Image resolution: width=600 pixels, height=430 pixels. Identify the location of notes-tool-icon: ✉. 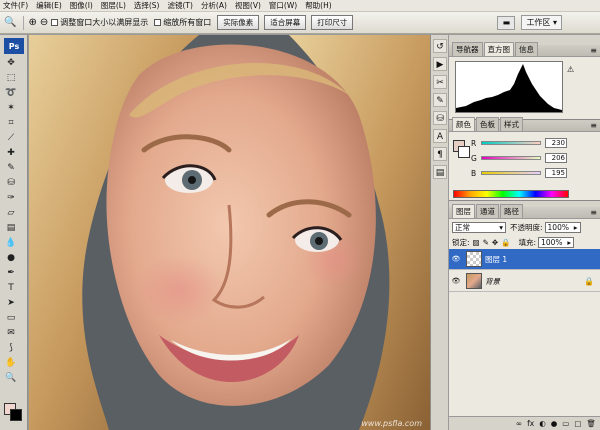
(11, 333).